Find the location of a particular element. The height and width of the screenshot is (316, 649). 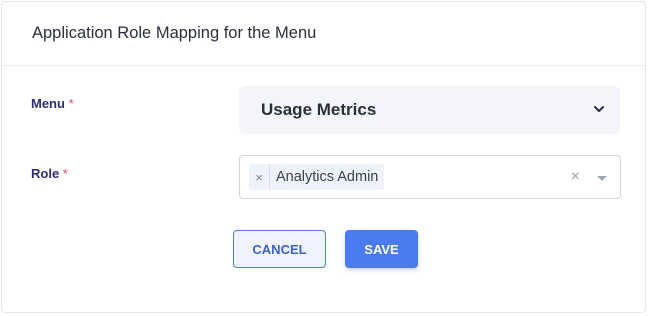

menu-selected-value: Usage Metrics is located at coordinates (319, 109).